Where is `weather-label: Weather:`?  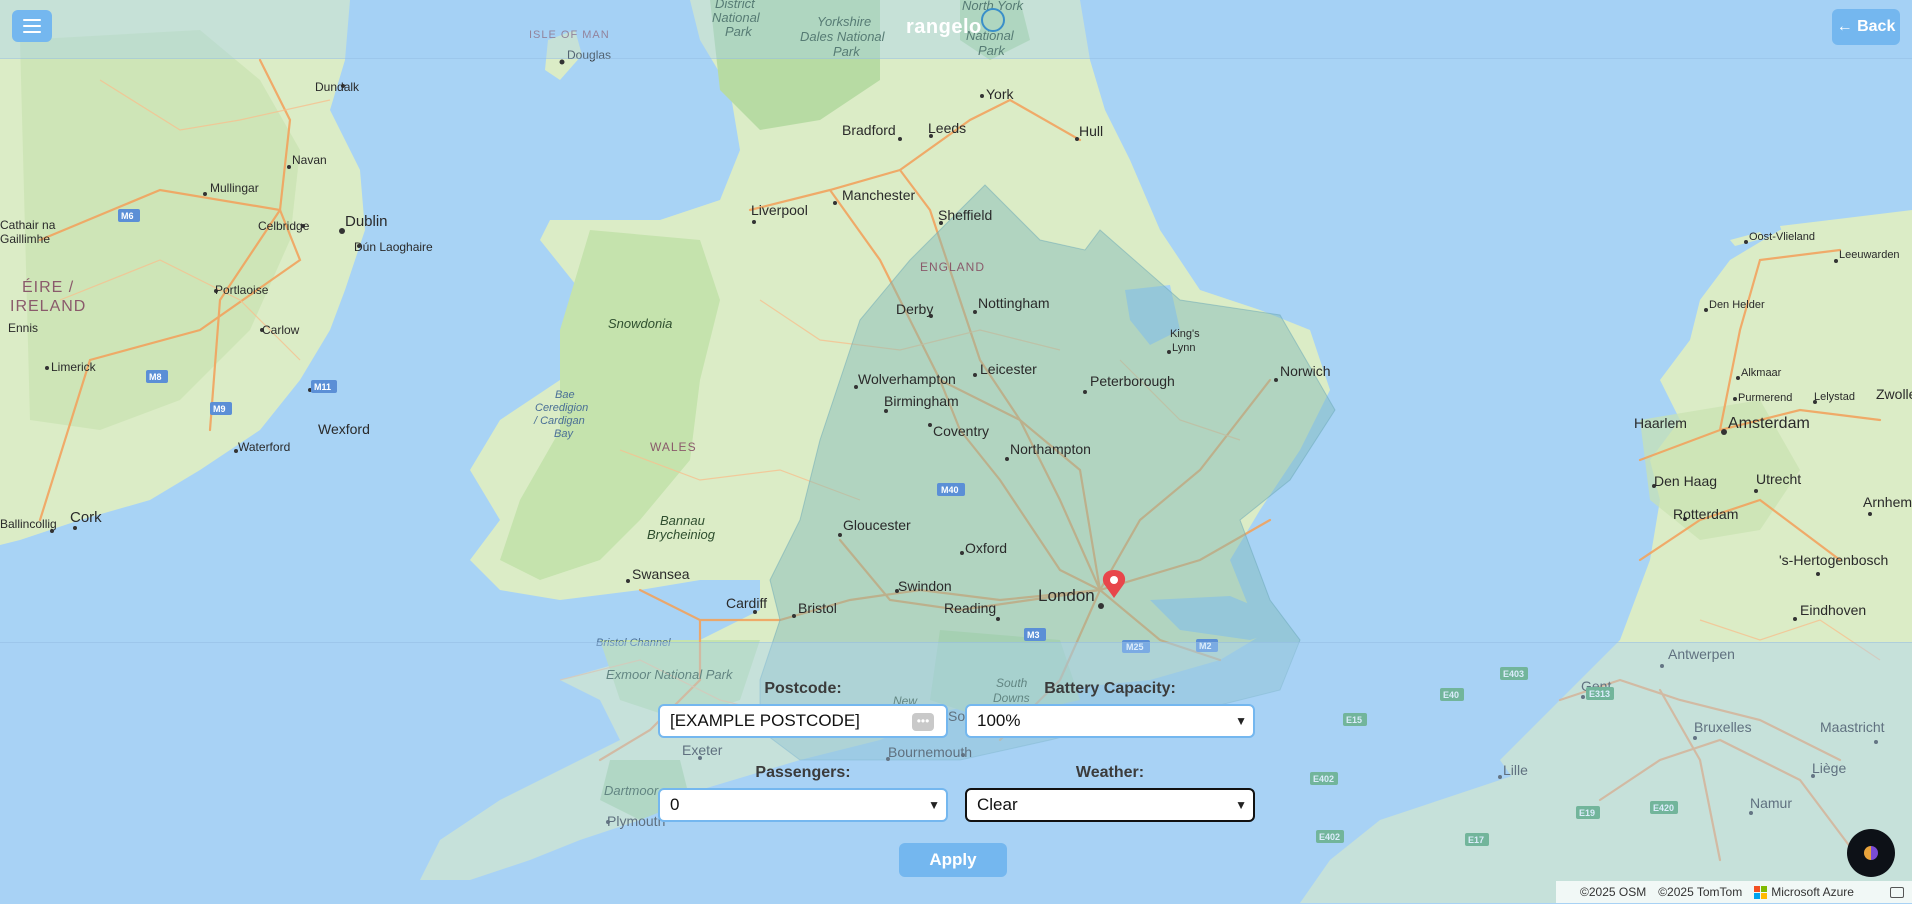
weather-label: Weather: is located at coordinates (1110, 772).